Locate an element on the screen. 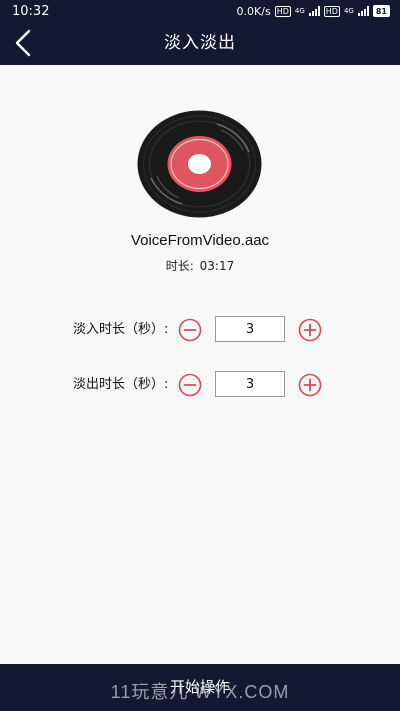  fade-out-row: 淡出时长（秒）: is located at coordinates (200, 385).